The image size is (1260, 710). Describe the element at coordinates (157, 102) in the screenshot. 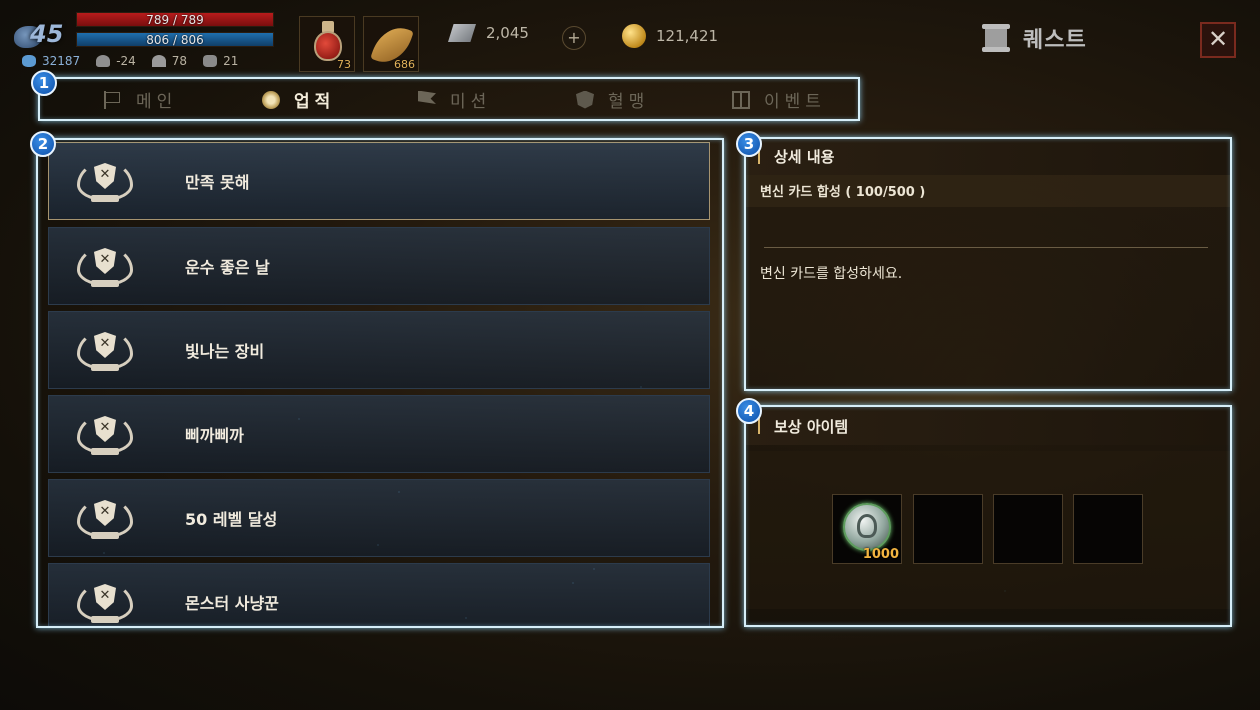

I see `tab-main-label: 메인` at that location.